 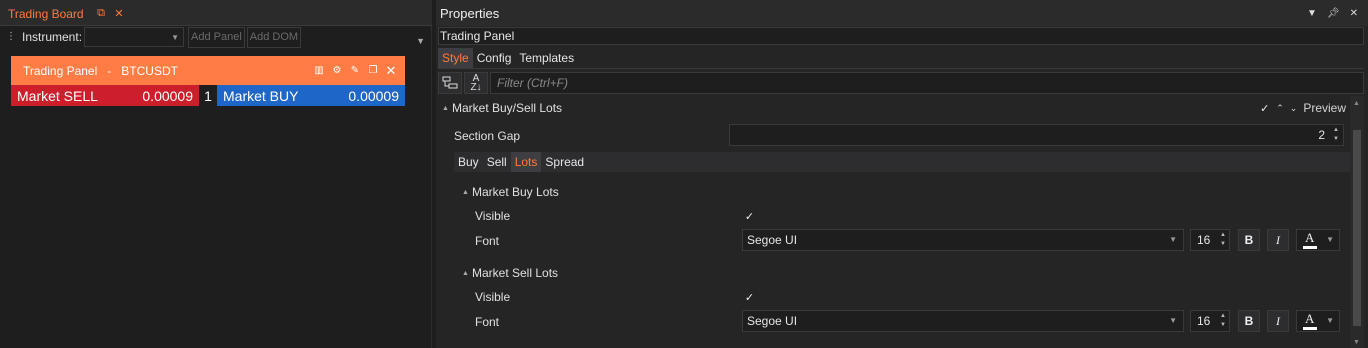 I want to click on tab-style: Style, so click(x=455, y=58).